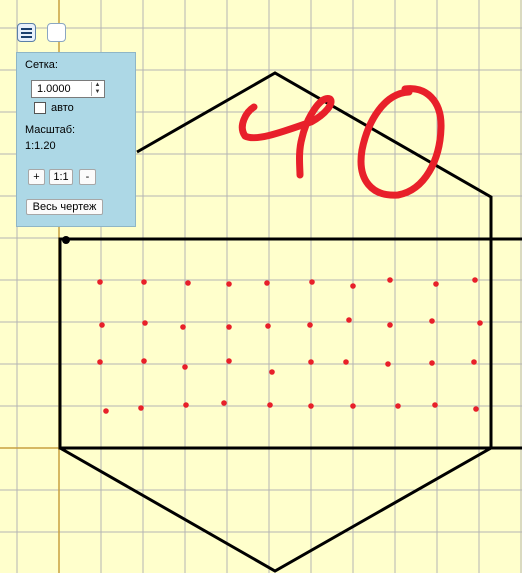 The width and height of the screenshot is (522, 573). I want to click on fit-drawing-button: Весь чертеж, so click(64, 207).